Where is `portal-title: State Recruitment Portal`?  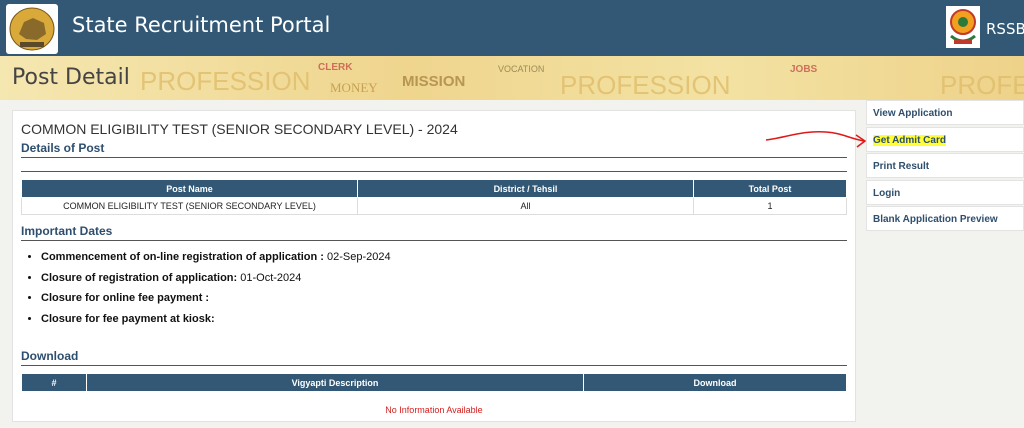
portal-title: State Recruitment Portal is located at coordinates (201, 25).